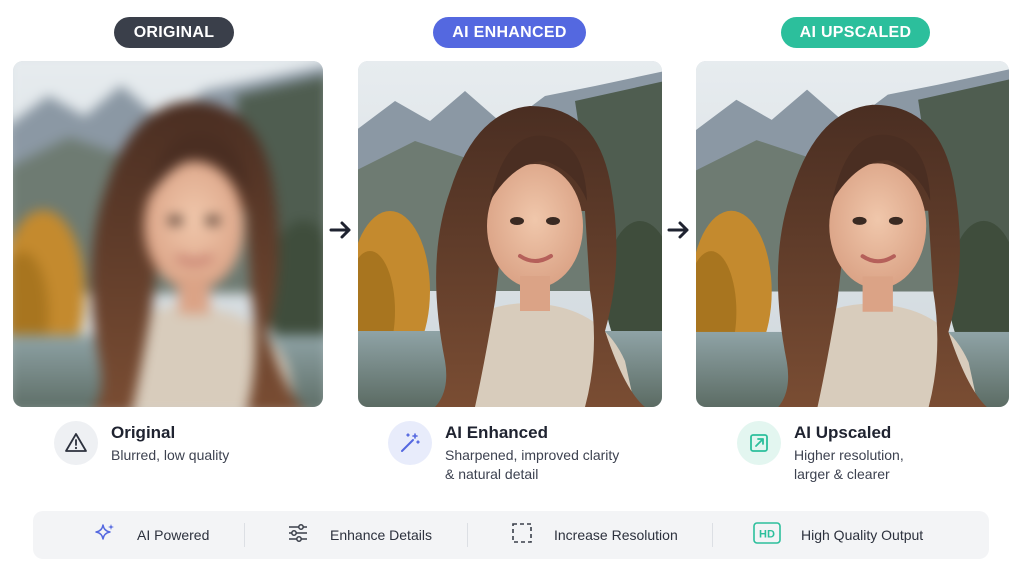  I want to click on increase-resolution-item: Increase Resolution, so click(594, 535).